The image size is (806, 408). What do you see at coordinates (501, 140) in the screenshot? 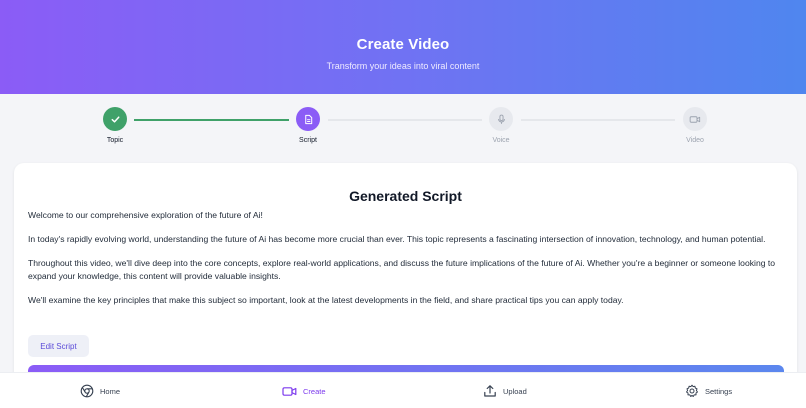
I see `step-voice-label: Voice` at bounding box center [501, 140].